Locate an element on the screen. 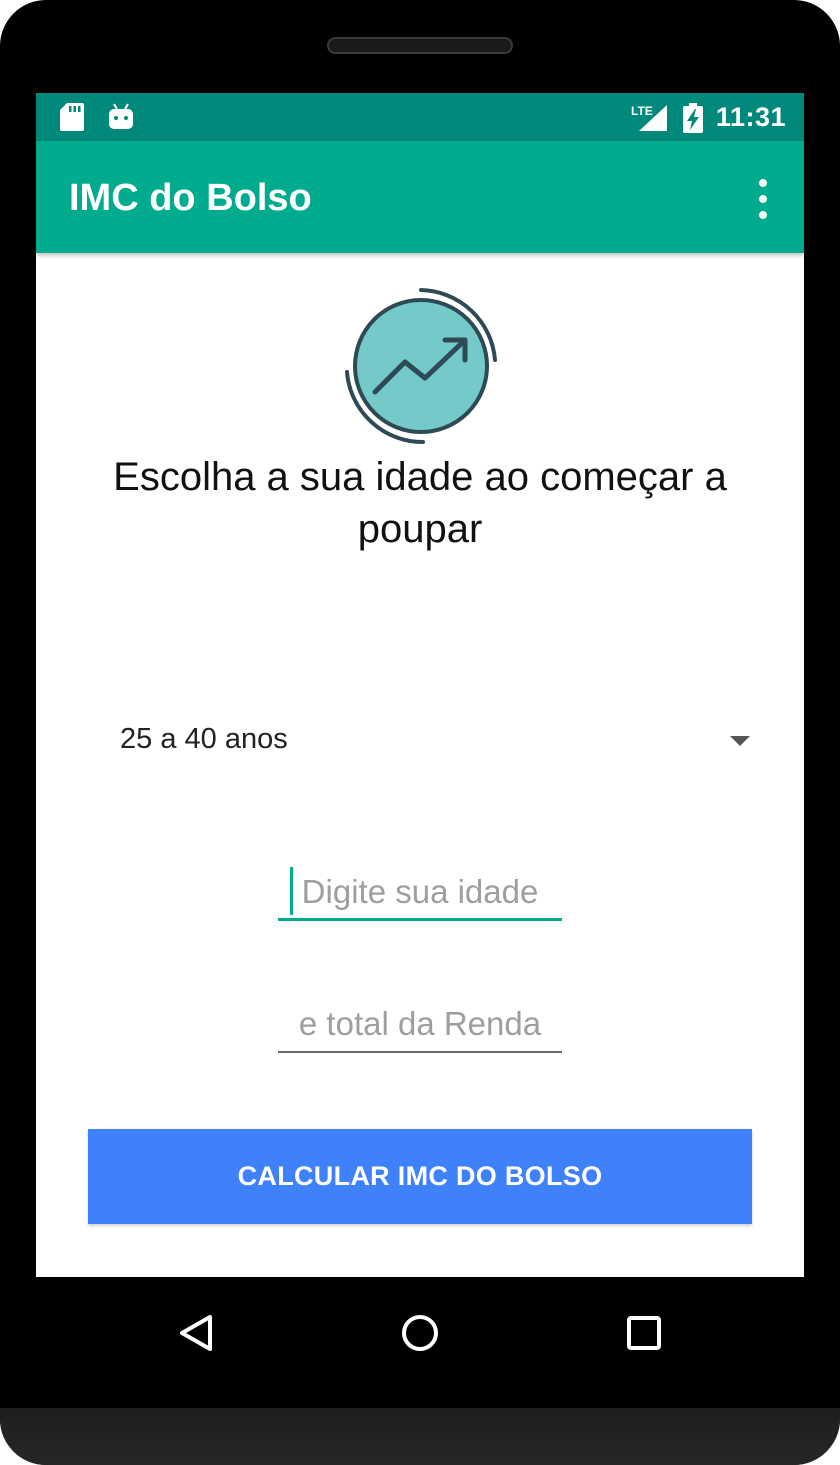  age-range-dropdown: 25 a 40 anos is located at coordinates (435, 741).